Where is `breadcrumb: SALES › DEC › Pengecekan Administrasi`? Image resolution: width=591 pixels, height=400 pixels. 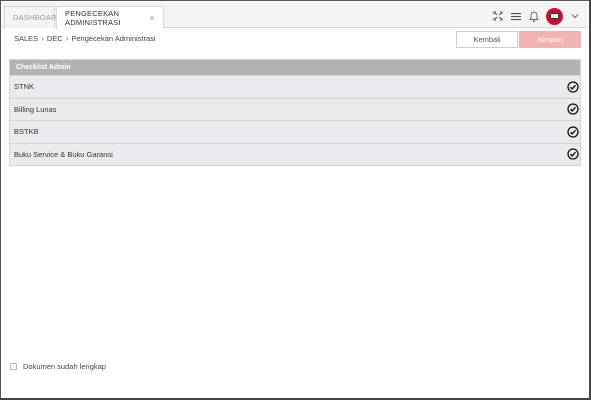 breadcrumb: SALES › DEC › Pengecekan Administrasi is located at coordinates (85, 38).